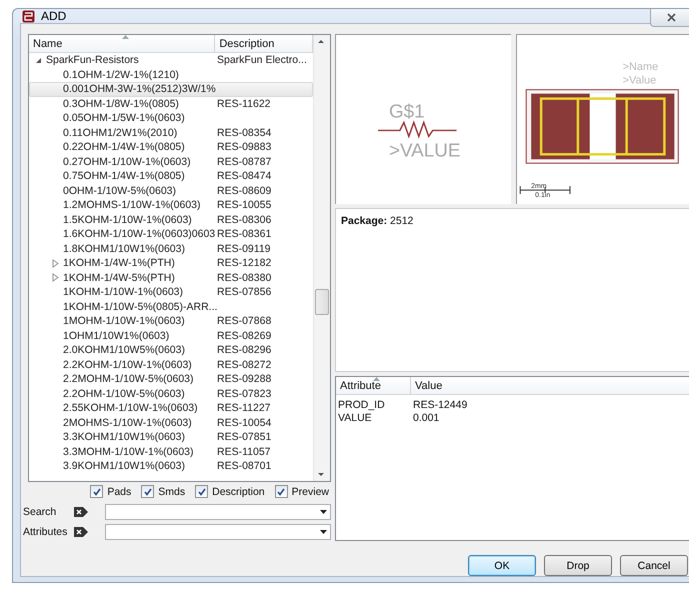 The image size is (689, 591). I want to click on dialog-button: Cancel, so click(654, 565).